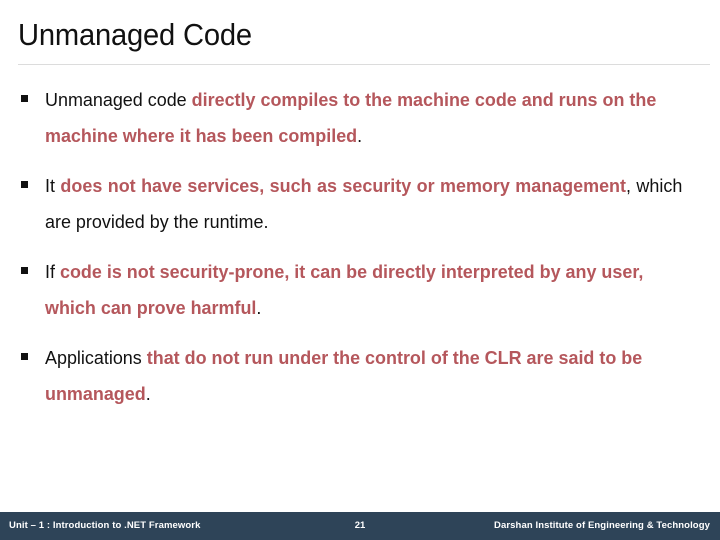  What do you see at coordinates (364, 64) in the screenshot?
I see `title-divider` at bounding box center [364, 64].